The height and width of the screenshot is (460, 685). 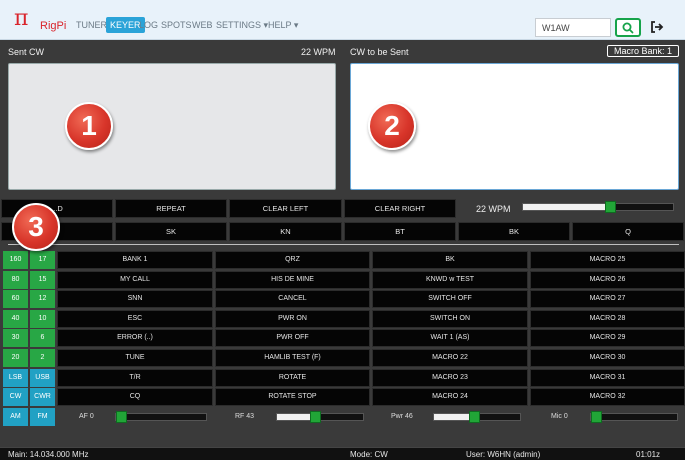 What do you see at coordinates (15, 299) in the screenshot?
I see `band-button: 60` at bounding box center [15, 299].